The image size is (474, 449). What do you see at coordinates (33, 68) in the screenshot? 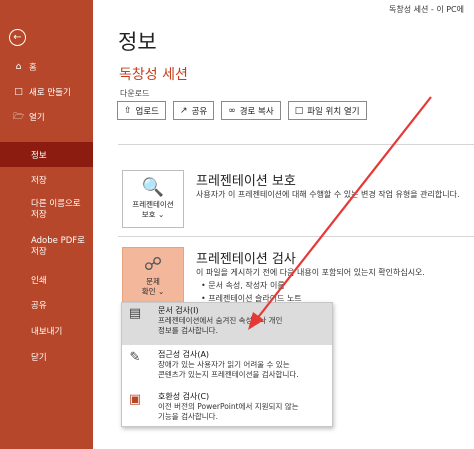
I see `sidebar-item-label: 홈` at bounding box center [33, 68].